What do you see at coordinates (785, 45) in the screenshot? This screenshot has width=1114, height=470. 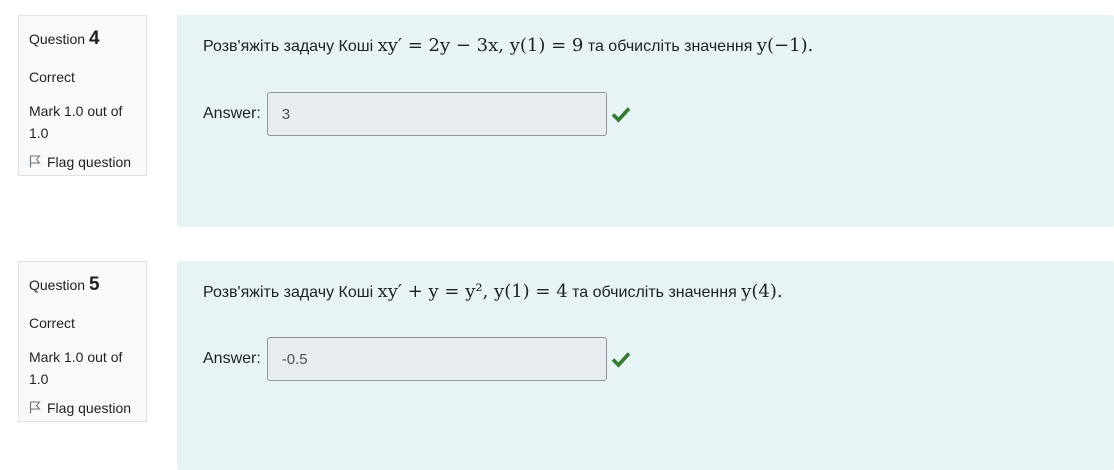 I see `question-target: y(−1).` at bounding box center [785, 45].